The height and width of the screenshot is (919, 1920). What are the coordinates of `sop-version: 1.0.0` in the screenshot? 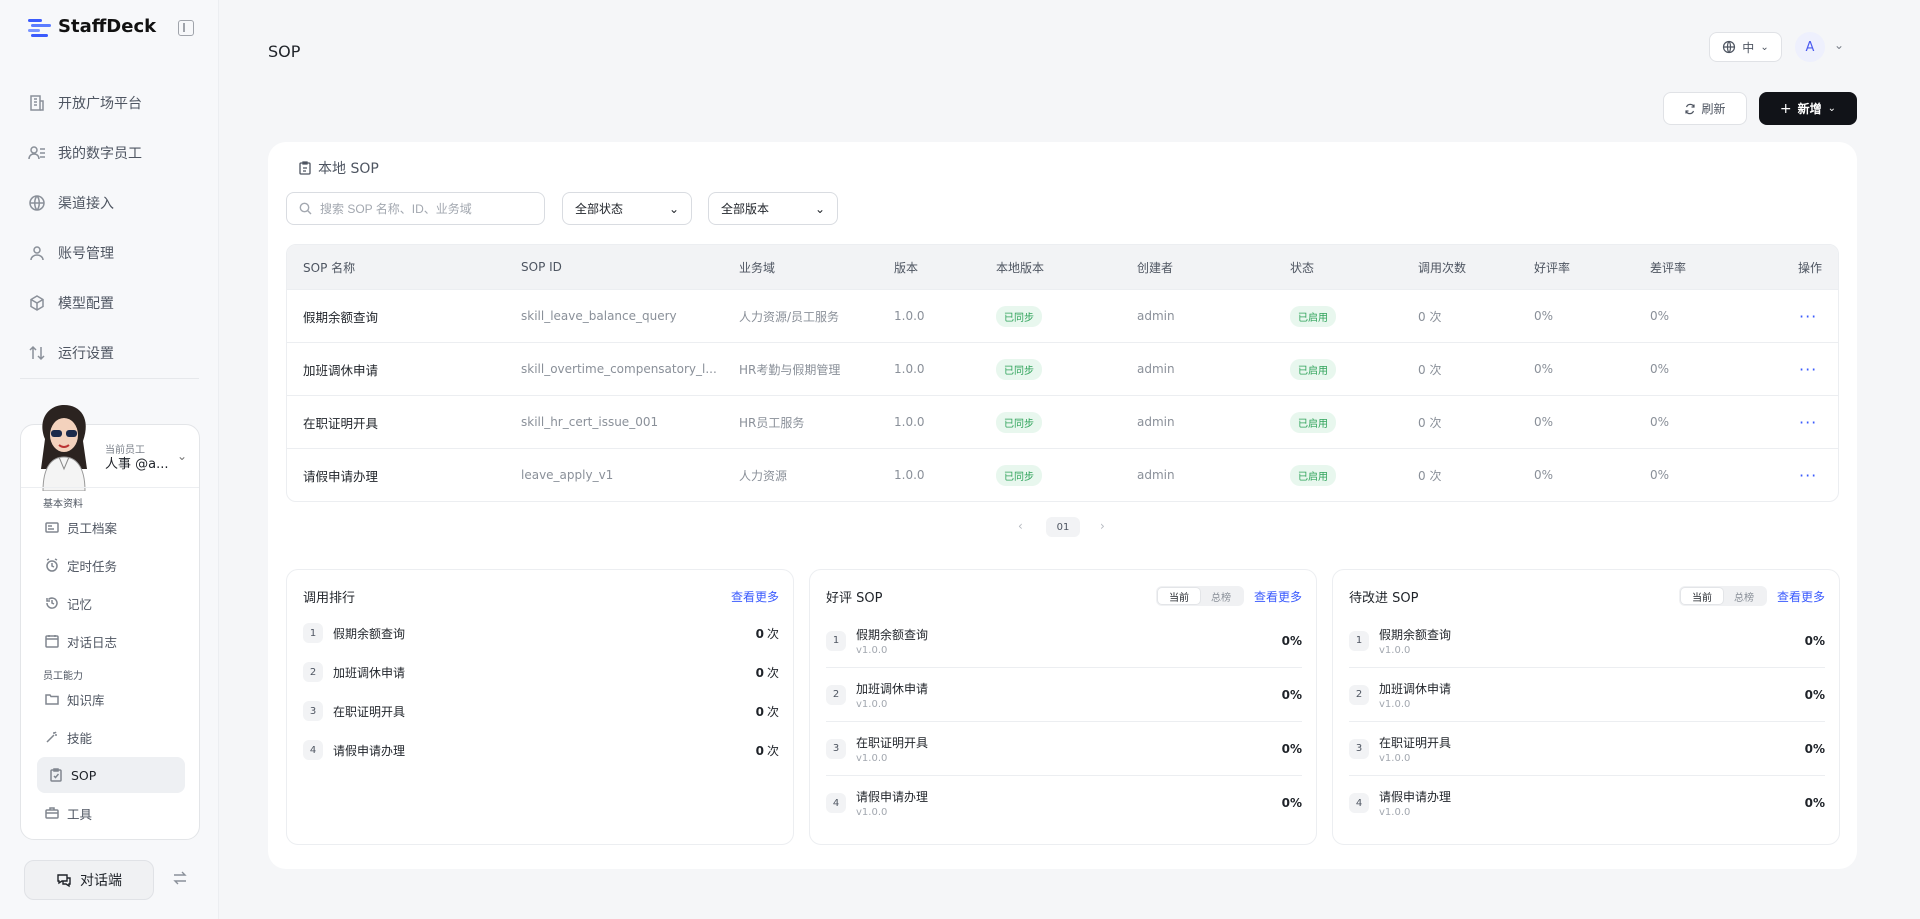 It's located at (909, 422).